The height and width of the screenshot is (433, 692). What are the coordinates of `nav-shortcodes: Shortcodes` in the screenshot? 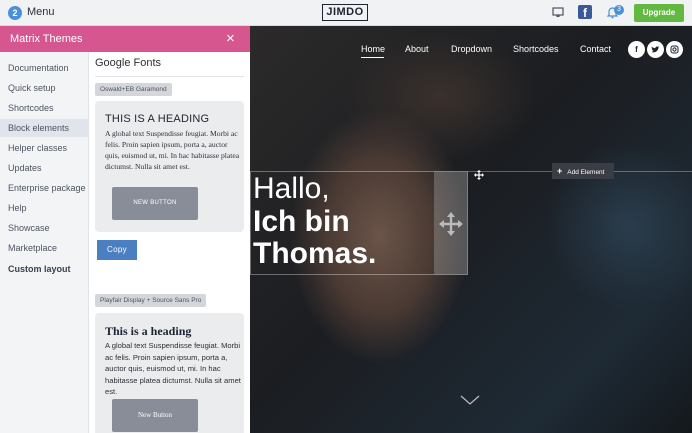 It's located at (536, 49).